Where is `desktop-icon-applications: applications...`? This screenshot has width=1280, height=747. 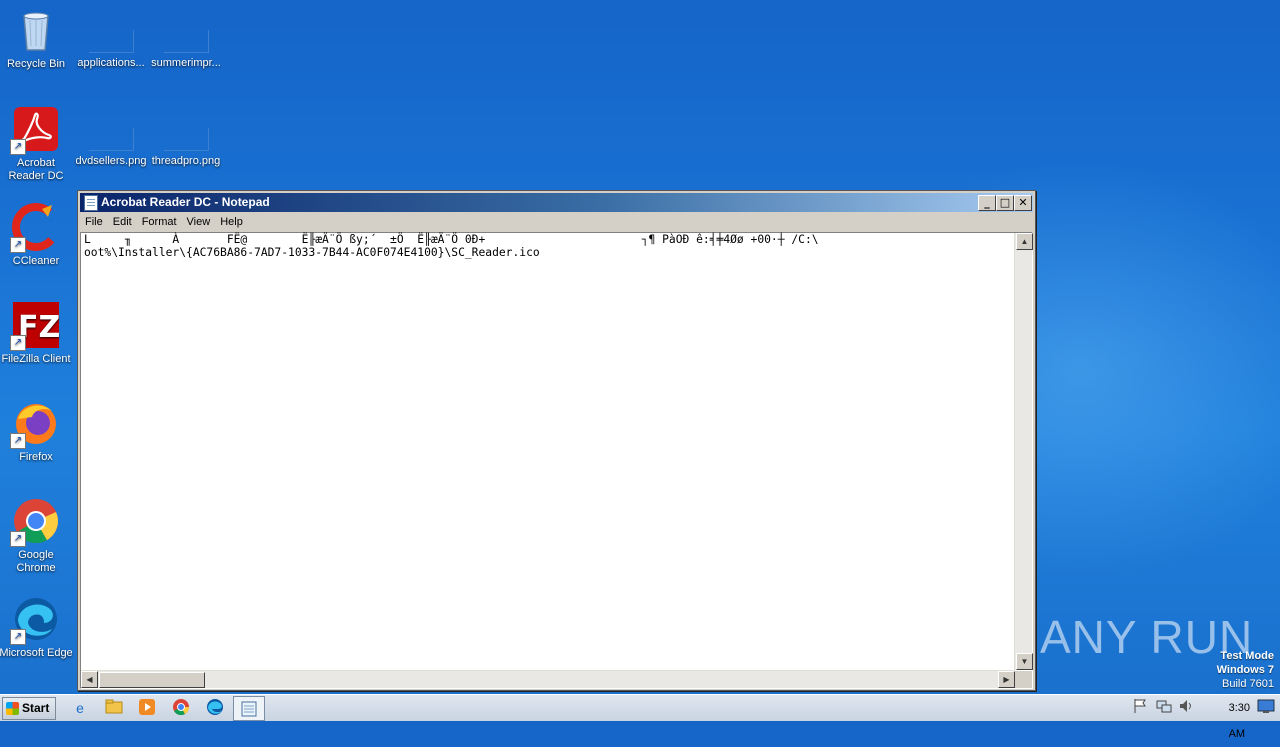 desktop-icon-applications: applications... is located at coordinates (111, 38).